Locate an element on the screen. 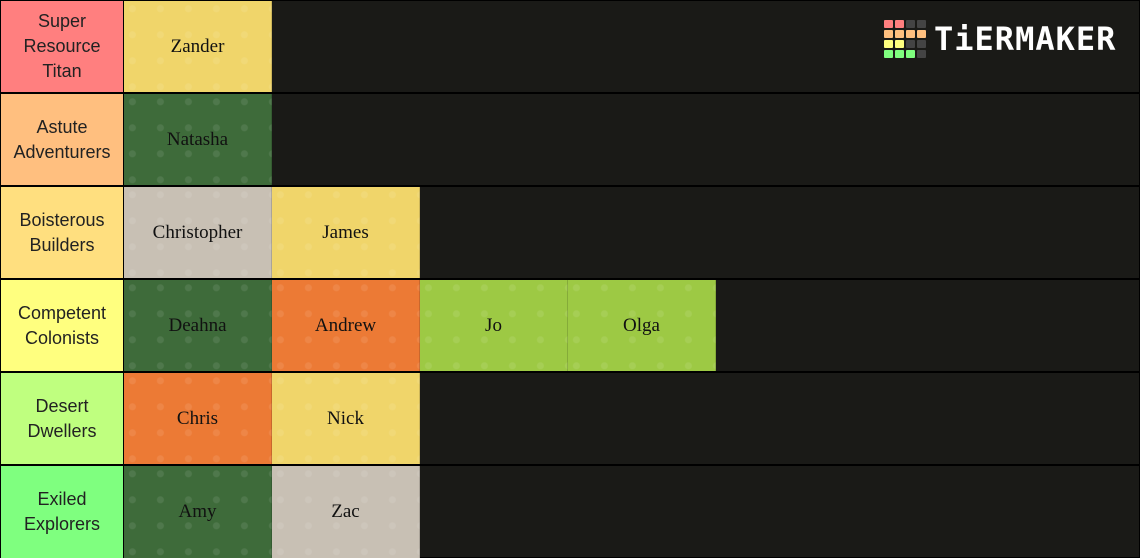 This screenshot has height=558, width=1140. tier-item: James is located at coordinates (346, 232).